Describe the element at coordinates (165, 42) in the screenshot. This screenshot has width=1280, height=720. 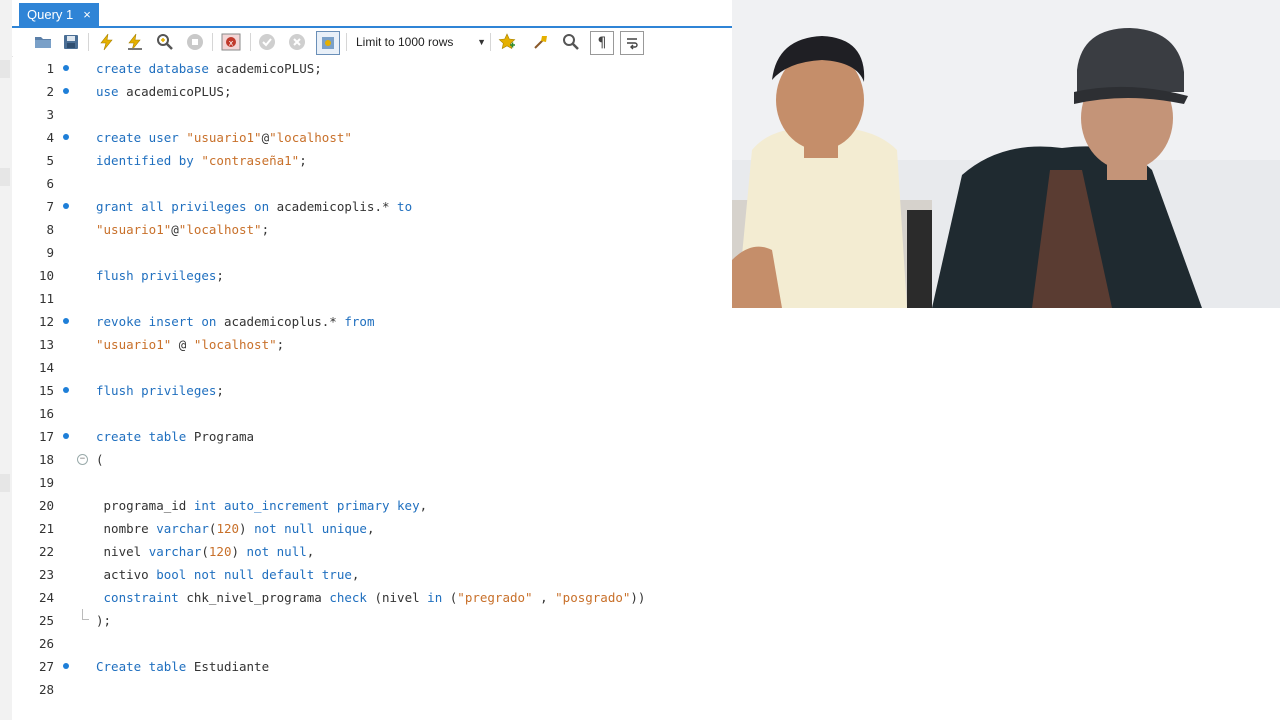
I see `explain-icon` at that location.